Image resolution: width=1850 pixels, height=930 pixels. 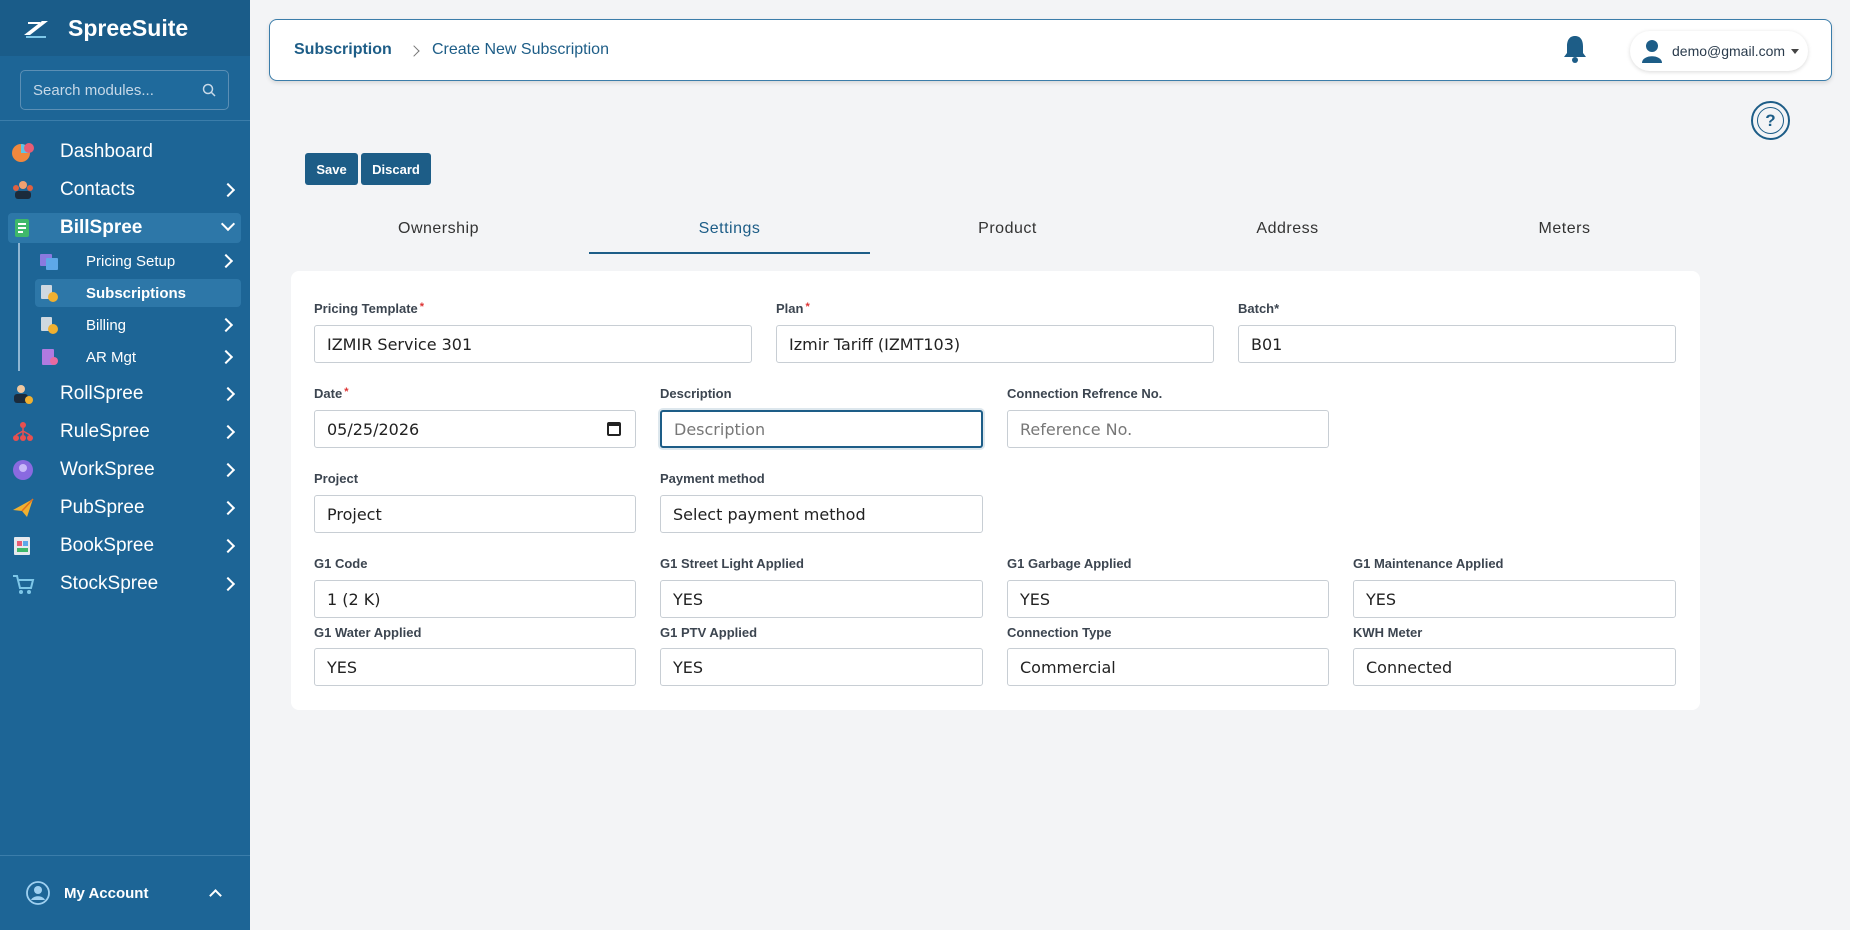 What do you see at coordinates (709, 632) in the screenshot?
I see `g1-ptv-label: G1 PTV Applied` at bounding box center [709, 632].